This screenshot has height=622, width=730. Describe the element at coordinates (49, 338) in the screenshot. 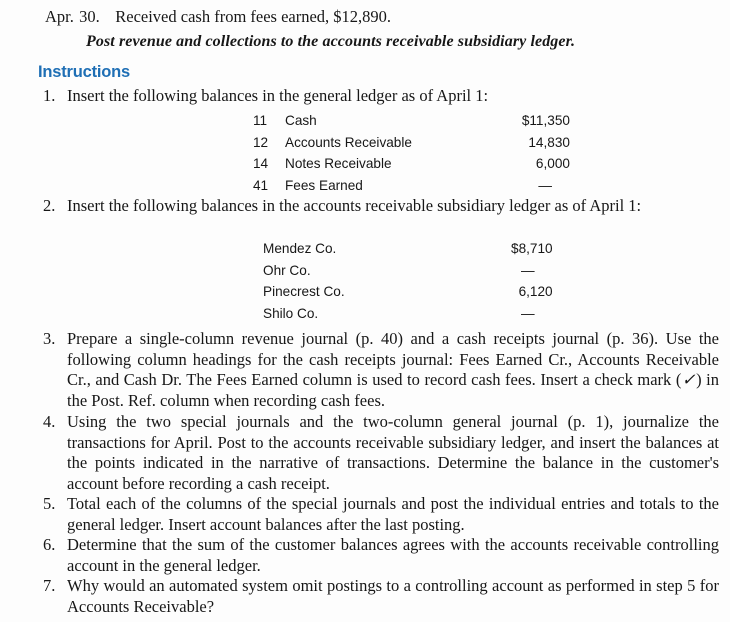

I see `instruction-number: 3.` at that location.